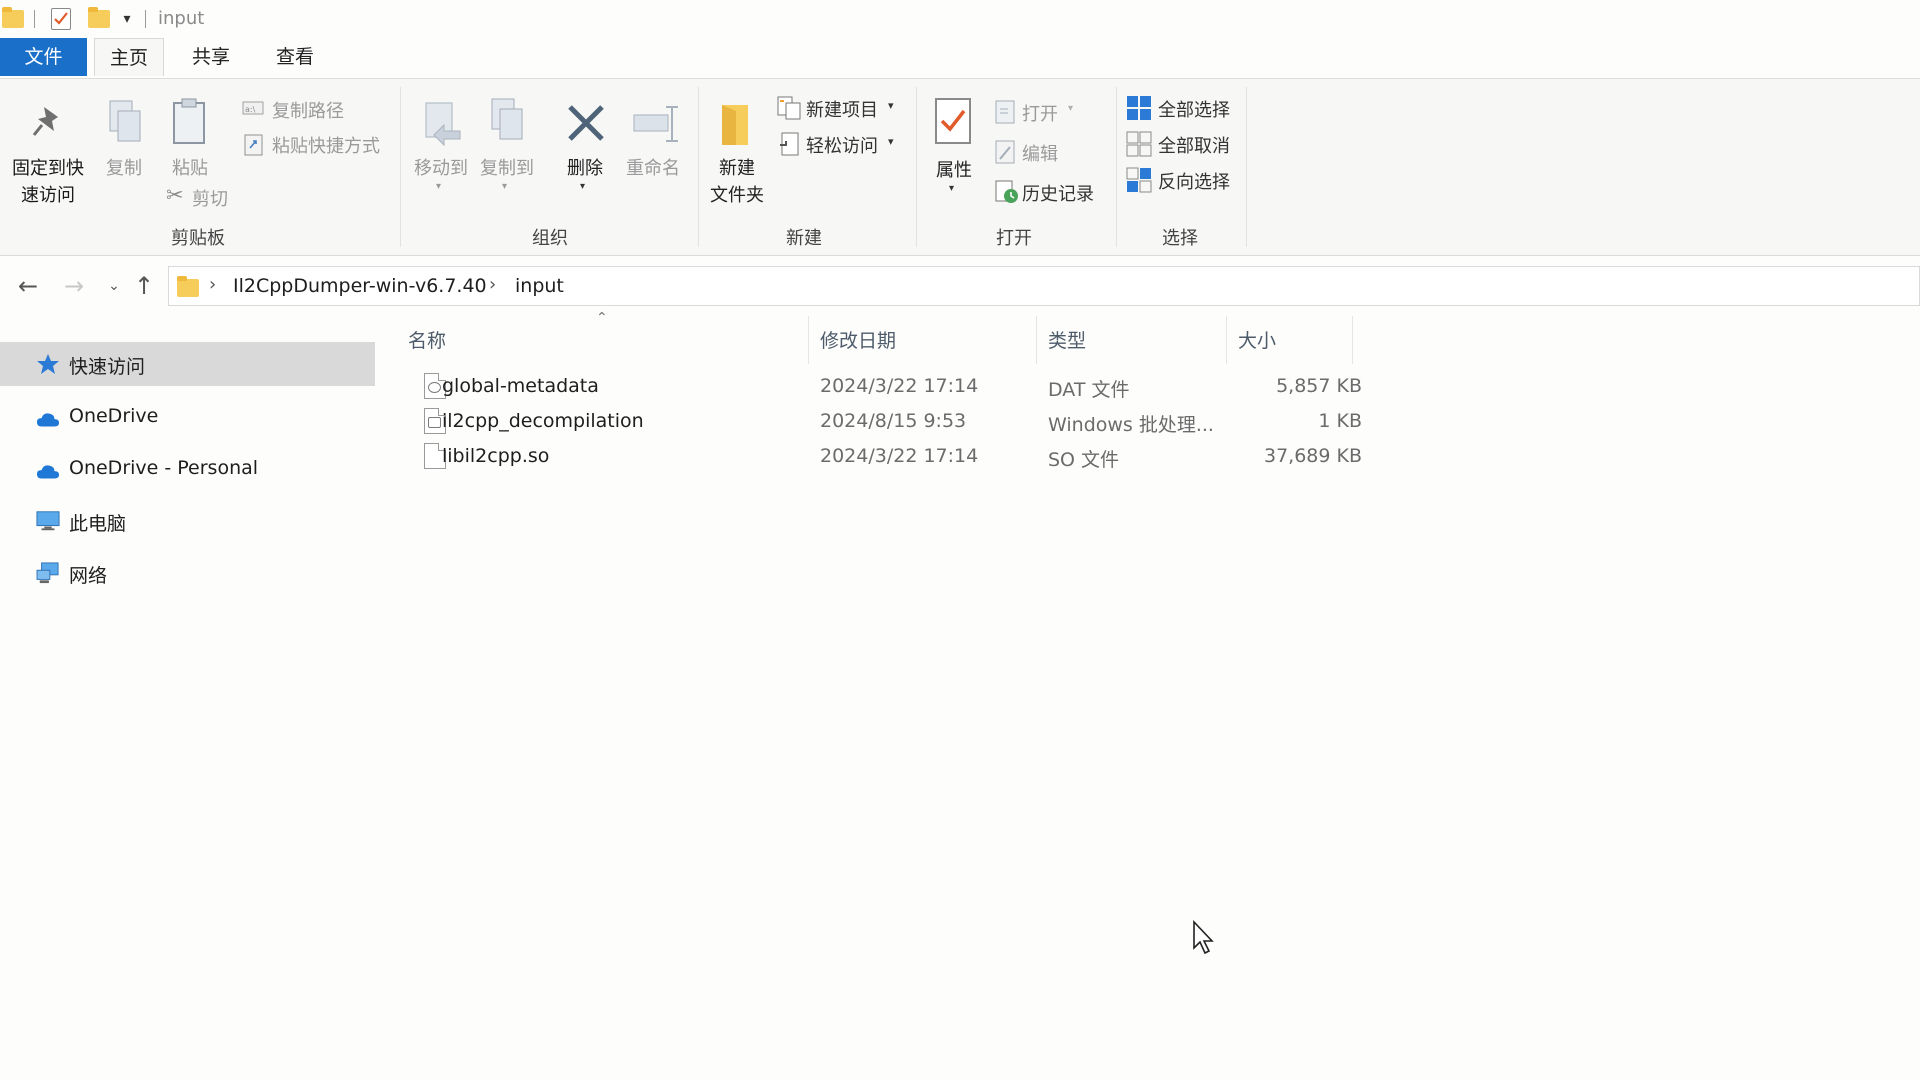 Image resolution: width=1920 pixels, height=1080 pixels. What do you see at coordinates (550, 238) in the screenshot?
I see `organize-group-label: 组织` at bounding box center [550, 238].